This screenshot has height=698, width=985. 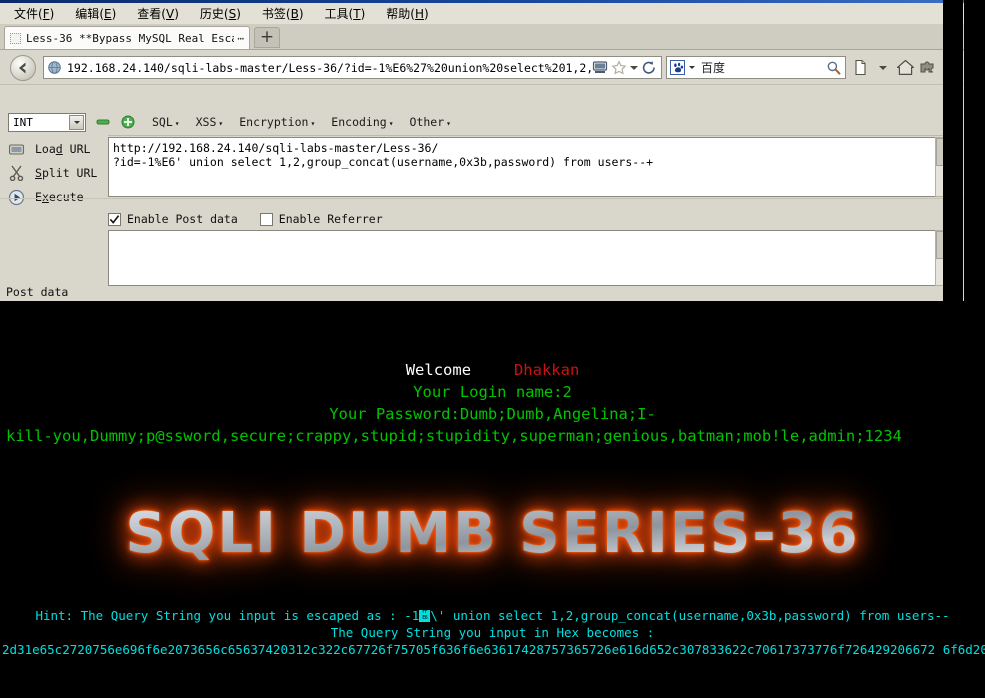 I want to click on new-tab-button: +, so click(x=267, y=37).